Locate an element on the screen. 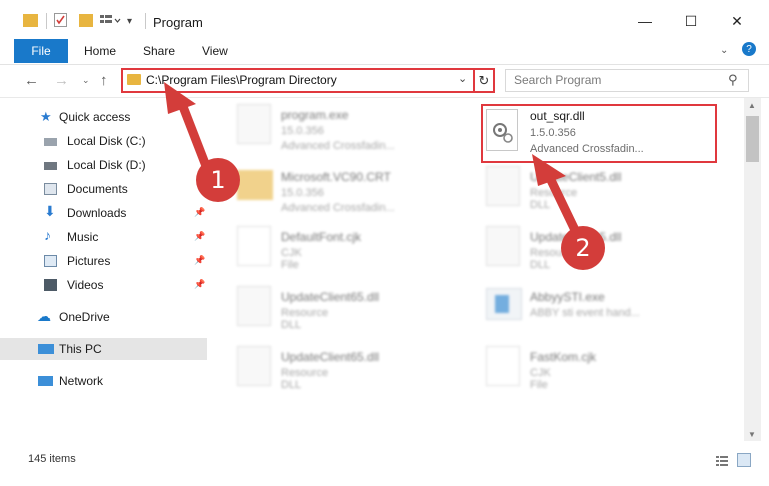  arrow-2-shaft is located at coordinates (562, 203).